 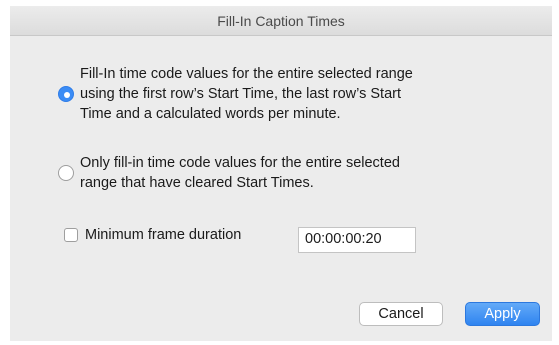 I want to click on title-bar: Fill-In Caption Times, so click(x=281, y=21).